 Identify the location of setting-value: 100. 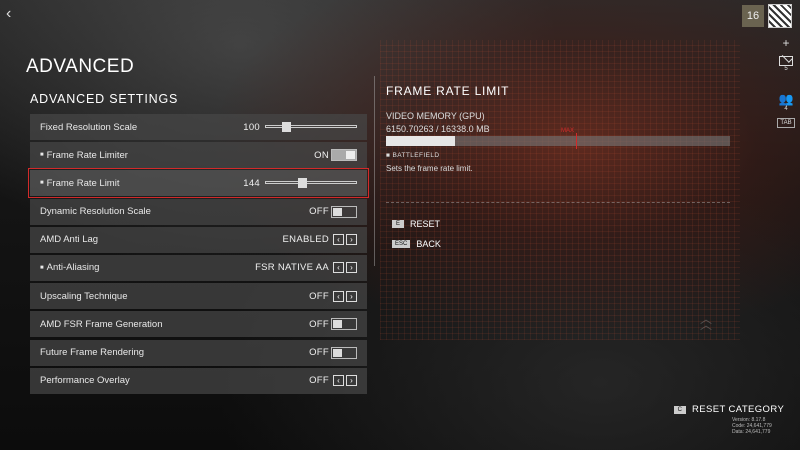
(251, 127).